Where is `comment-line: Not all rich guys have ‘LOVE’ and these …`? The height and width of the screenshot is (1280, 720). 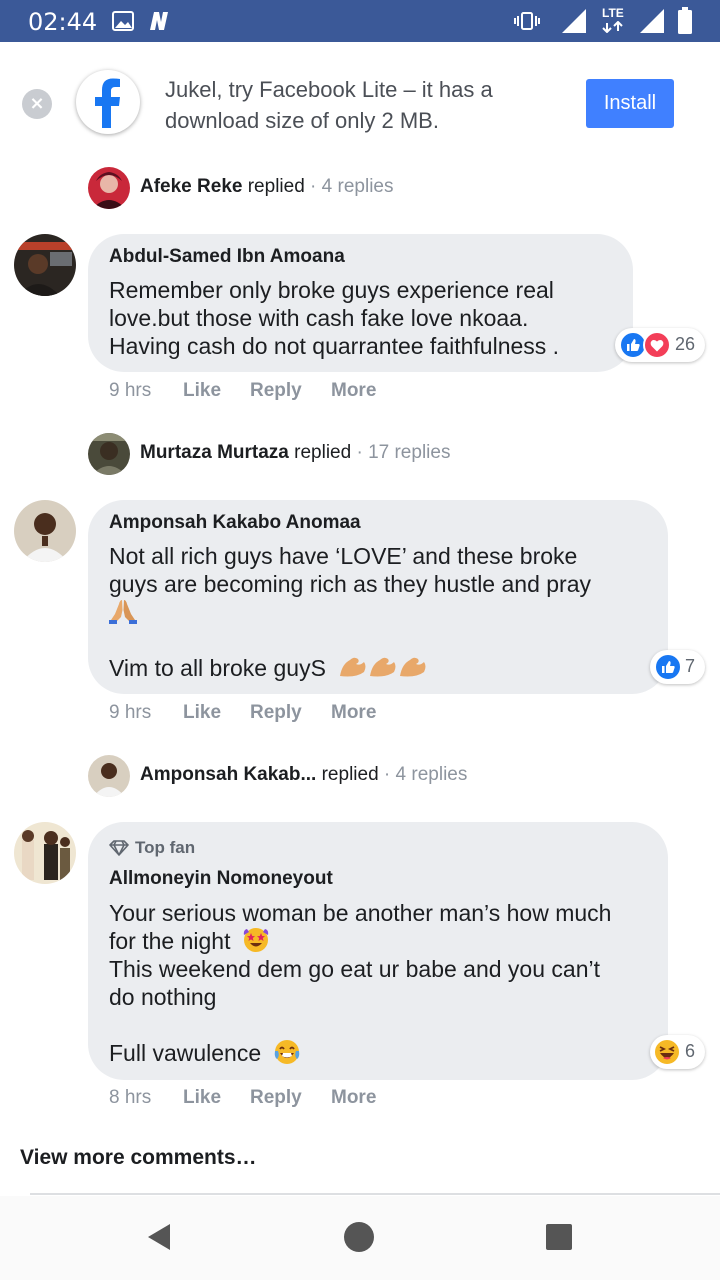 comment-line: Not all rich guys have ‘LOVE’ and these … is located at coordinates (343, 556).